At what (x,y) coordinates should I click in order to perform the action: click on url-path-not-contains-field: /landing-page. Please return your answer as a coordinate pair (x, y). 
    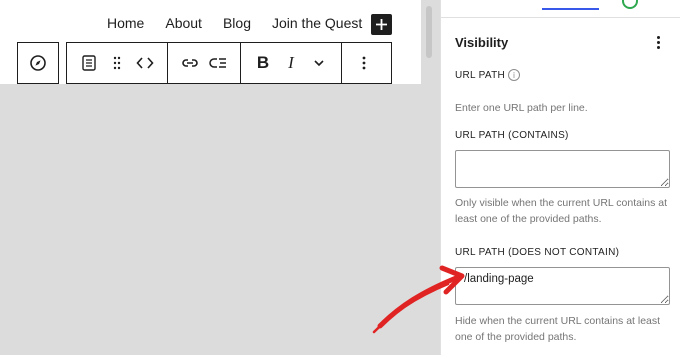
    Looking at the image, I should click on (562, 286).